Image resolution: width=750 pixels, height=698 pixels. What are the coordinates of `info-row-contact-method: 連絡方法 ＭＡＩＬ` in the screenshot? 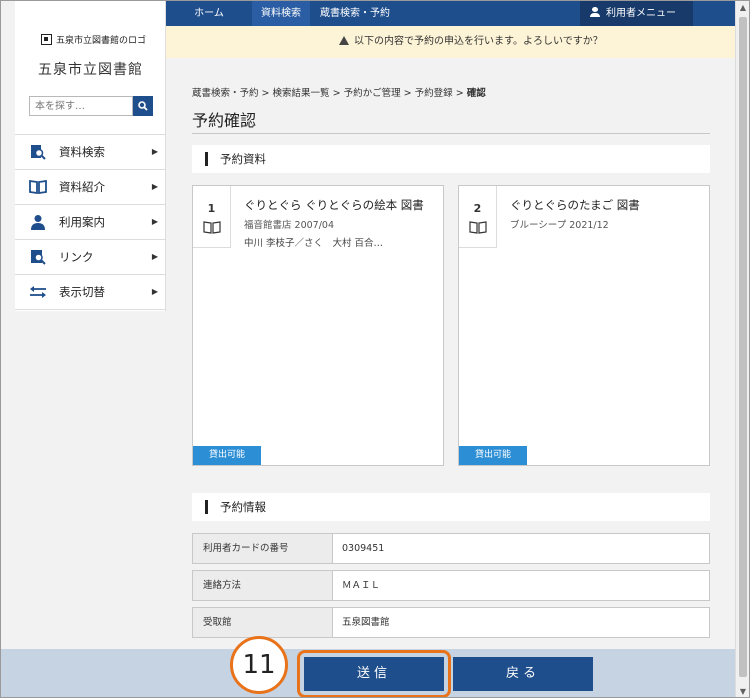 It's located at (451, 585).